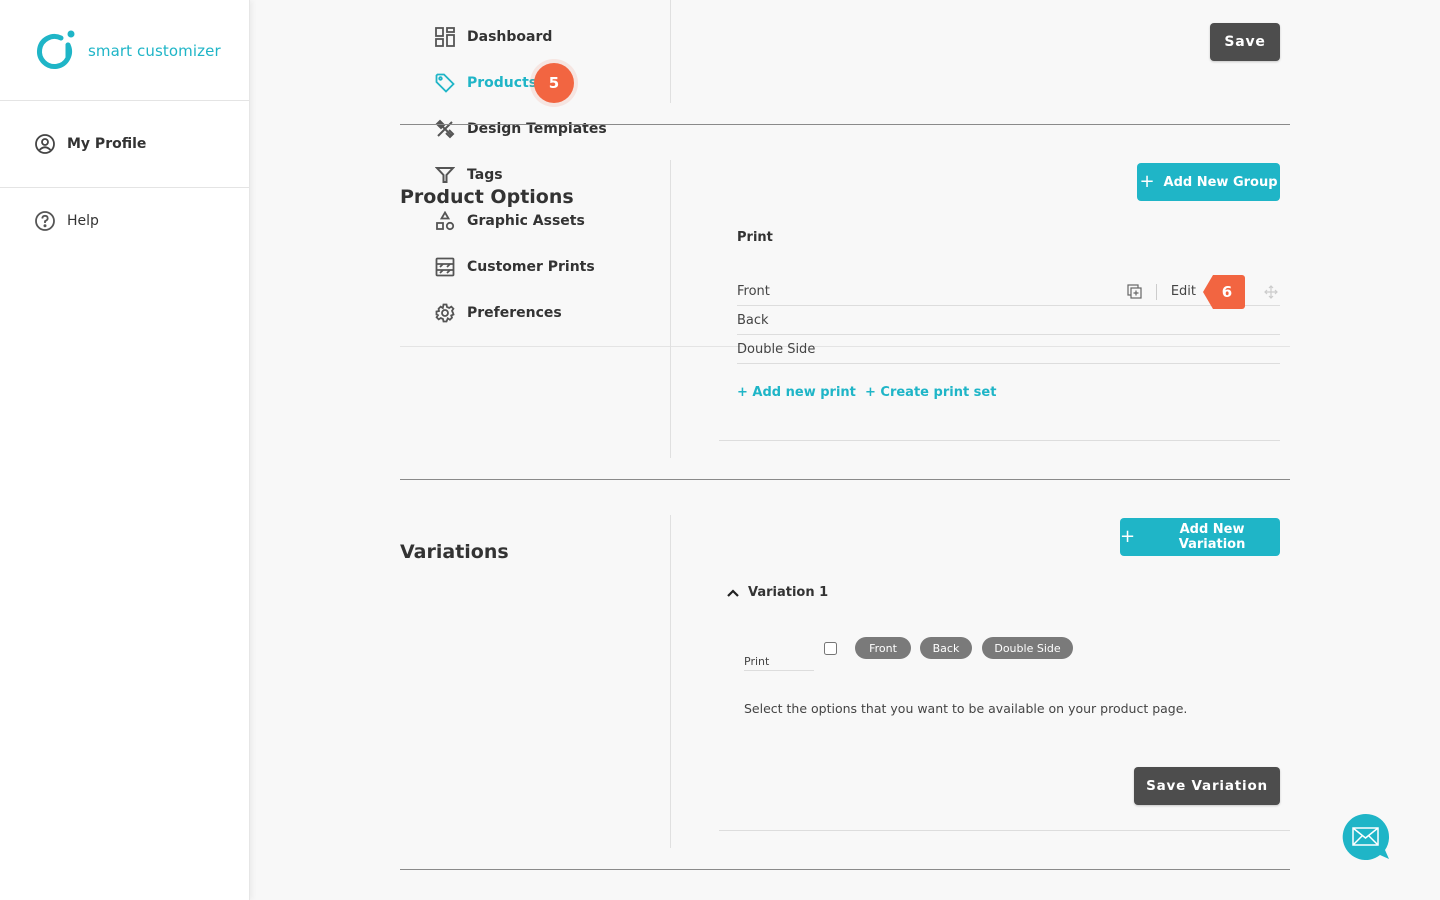 This screenshot has height=900, width=1440. What do you see at coordinates (510, 37) in the screenshot?
I see `sidebar-item-label: Dashboard` at bounding box center [510, 37].